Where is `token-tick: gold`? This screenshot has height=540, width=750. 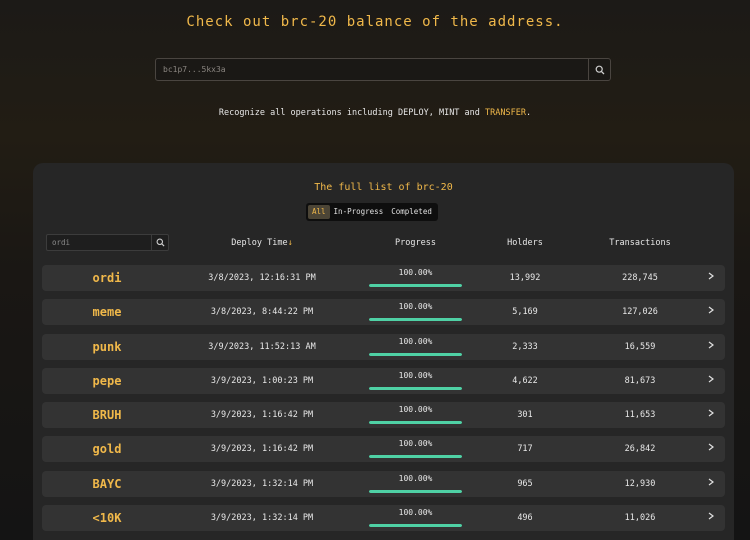 token-tick: gold is located at coordinates (107, 449).